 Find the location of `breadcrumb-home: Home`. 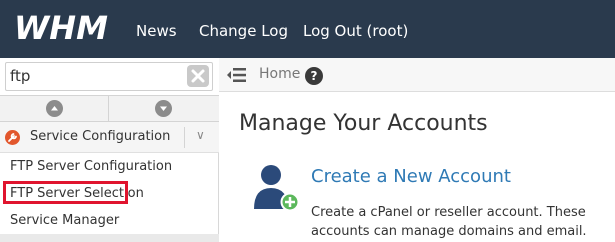

breadcrumb-home: Home is located at coordinates (279, 74).